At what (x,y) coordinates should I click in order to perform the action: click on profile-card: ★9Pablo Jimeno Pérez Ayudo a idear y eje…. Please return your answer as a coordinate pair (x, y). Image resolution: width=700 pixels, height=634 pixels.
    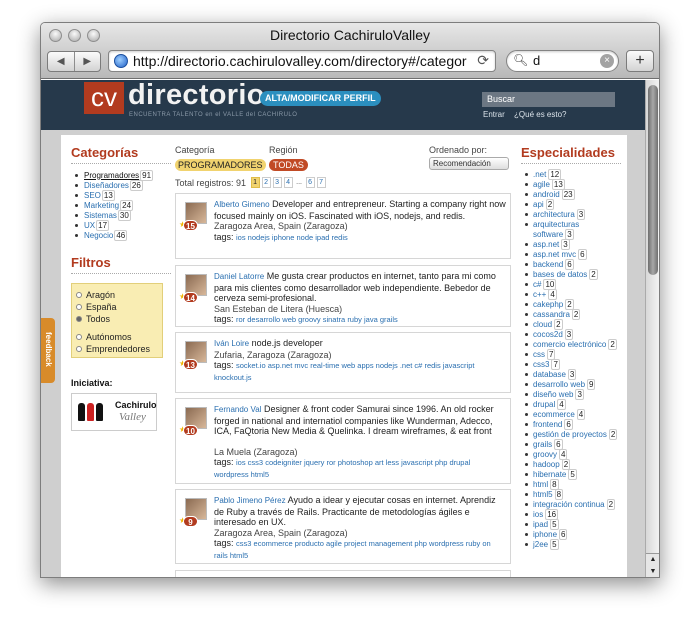
    Looking at the image, I should click on (343, 526).